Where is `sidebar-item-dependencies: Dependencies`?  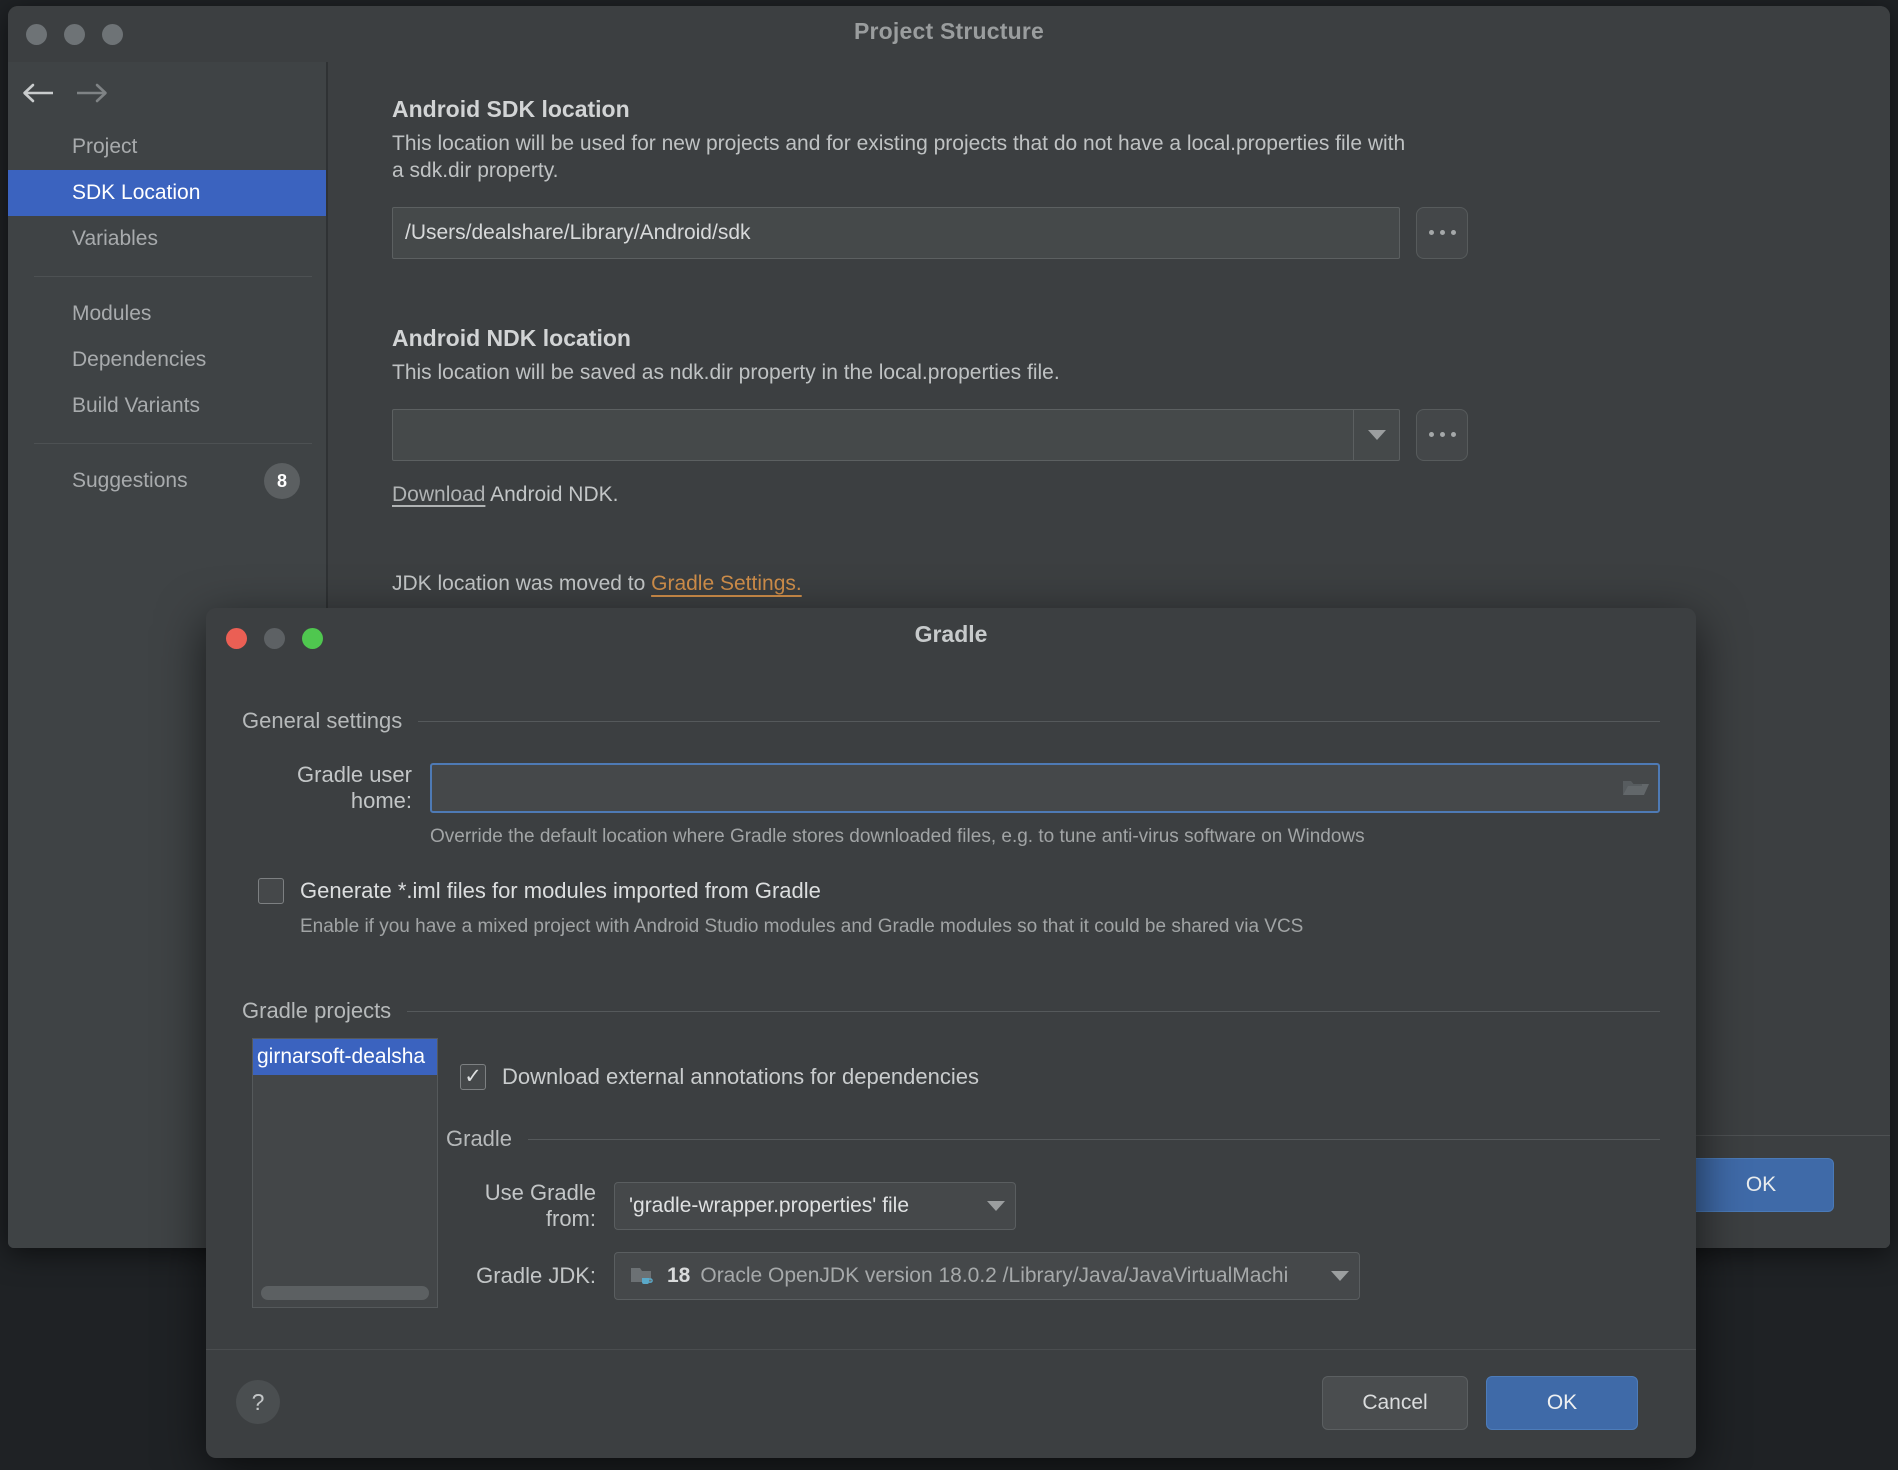 sidebar-item-dependencies: Dependencies is located at coordinates (168, 360).